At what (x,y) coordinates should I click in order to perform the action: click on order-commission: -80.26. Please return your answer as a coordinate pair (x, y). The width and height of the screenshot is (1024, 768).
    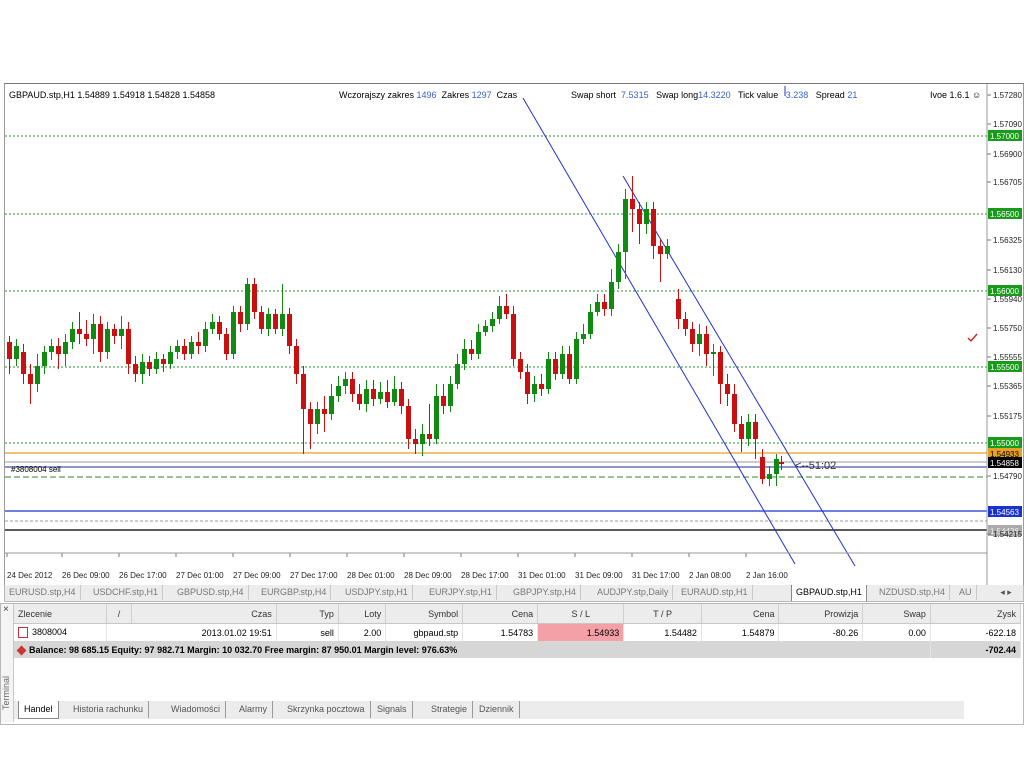
    Looking at the image, I should click on (821, 632).